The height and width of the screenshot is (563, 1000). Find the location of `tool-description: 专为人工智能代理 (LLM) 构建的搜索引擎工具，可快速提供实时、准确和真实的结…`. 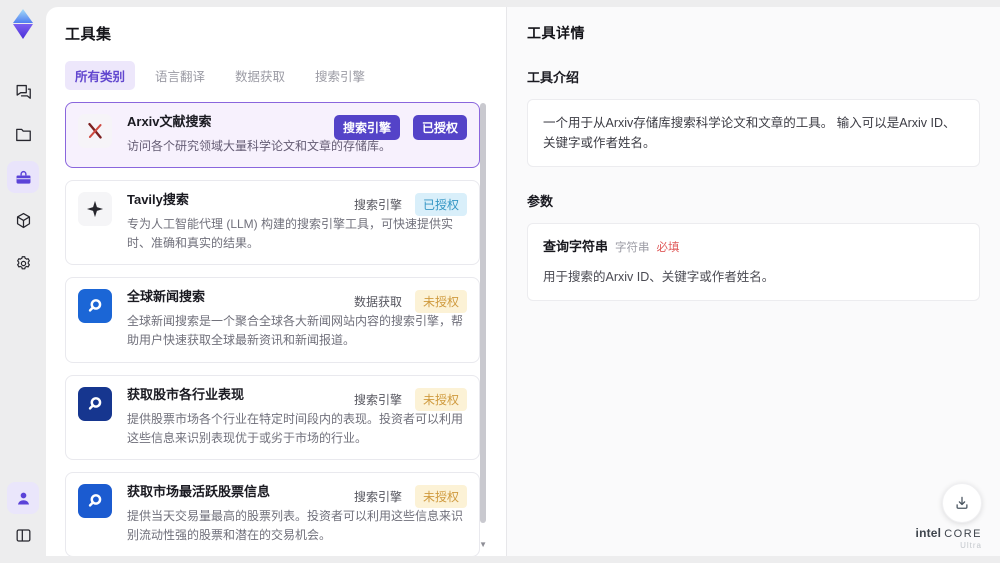

tool-description: 专为人工智能代理 (LLM) 构建的搜索引擎工具，可快速提供实时、准确和真实的结… is located at coordinates (290, 233).